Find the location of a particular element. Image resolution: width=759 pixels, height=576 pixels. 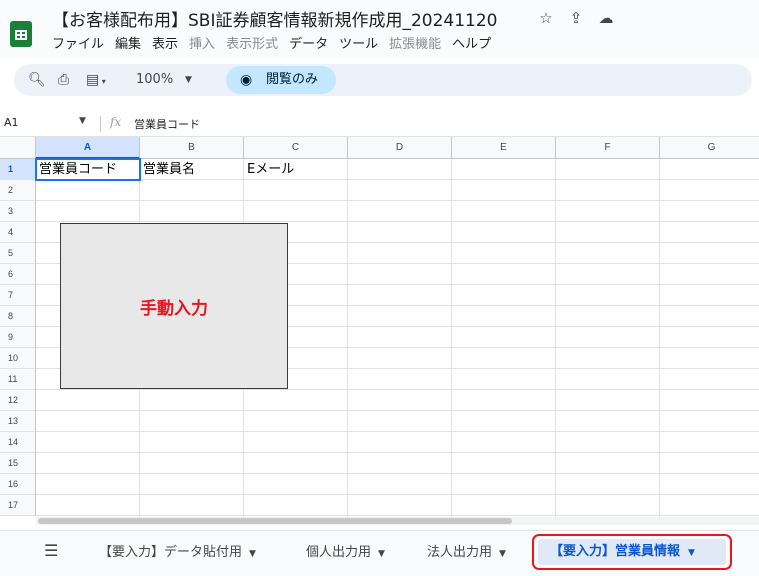

eye-icon: ◉ is located at coordinates (246, 80).